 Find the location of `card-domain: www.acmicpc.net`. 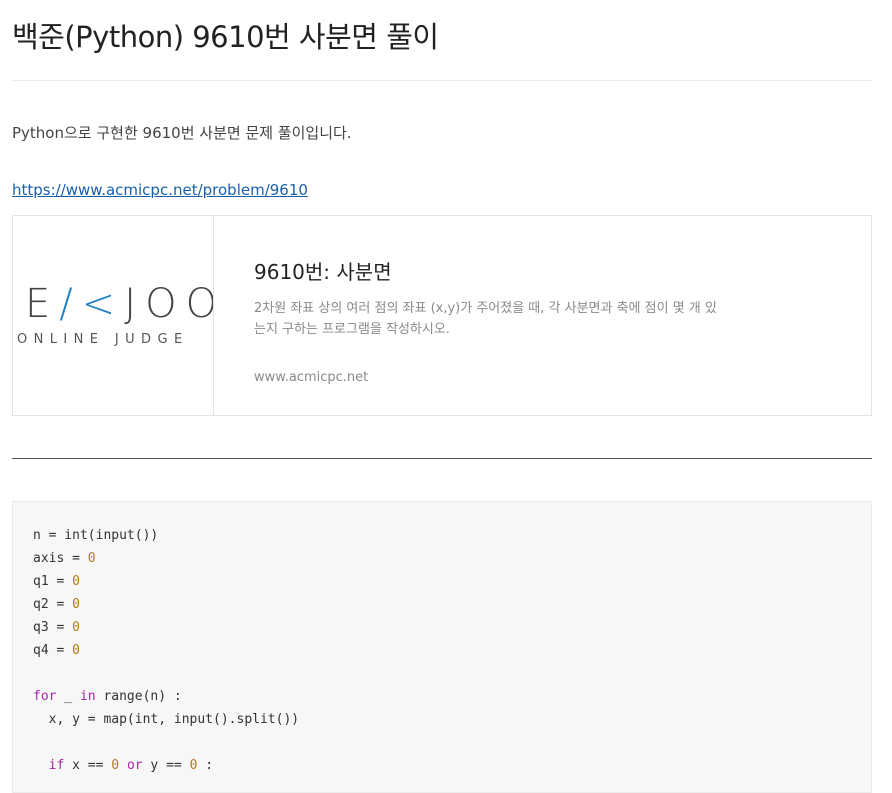

card-domain: www.acmicpc.net is located at coordinates (311, 377).